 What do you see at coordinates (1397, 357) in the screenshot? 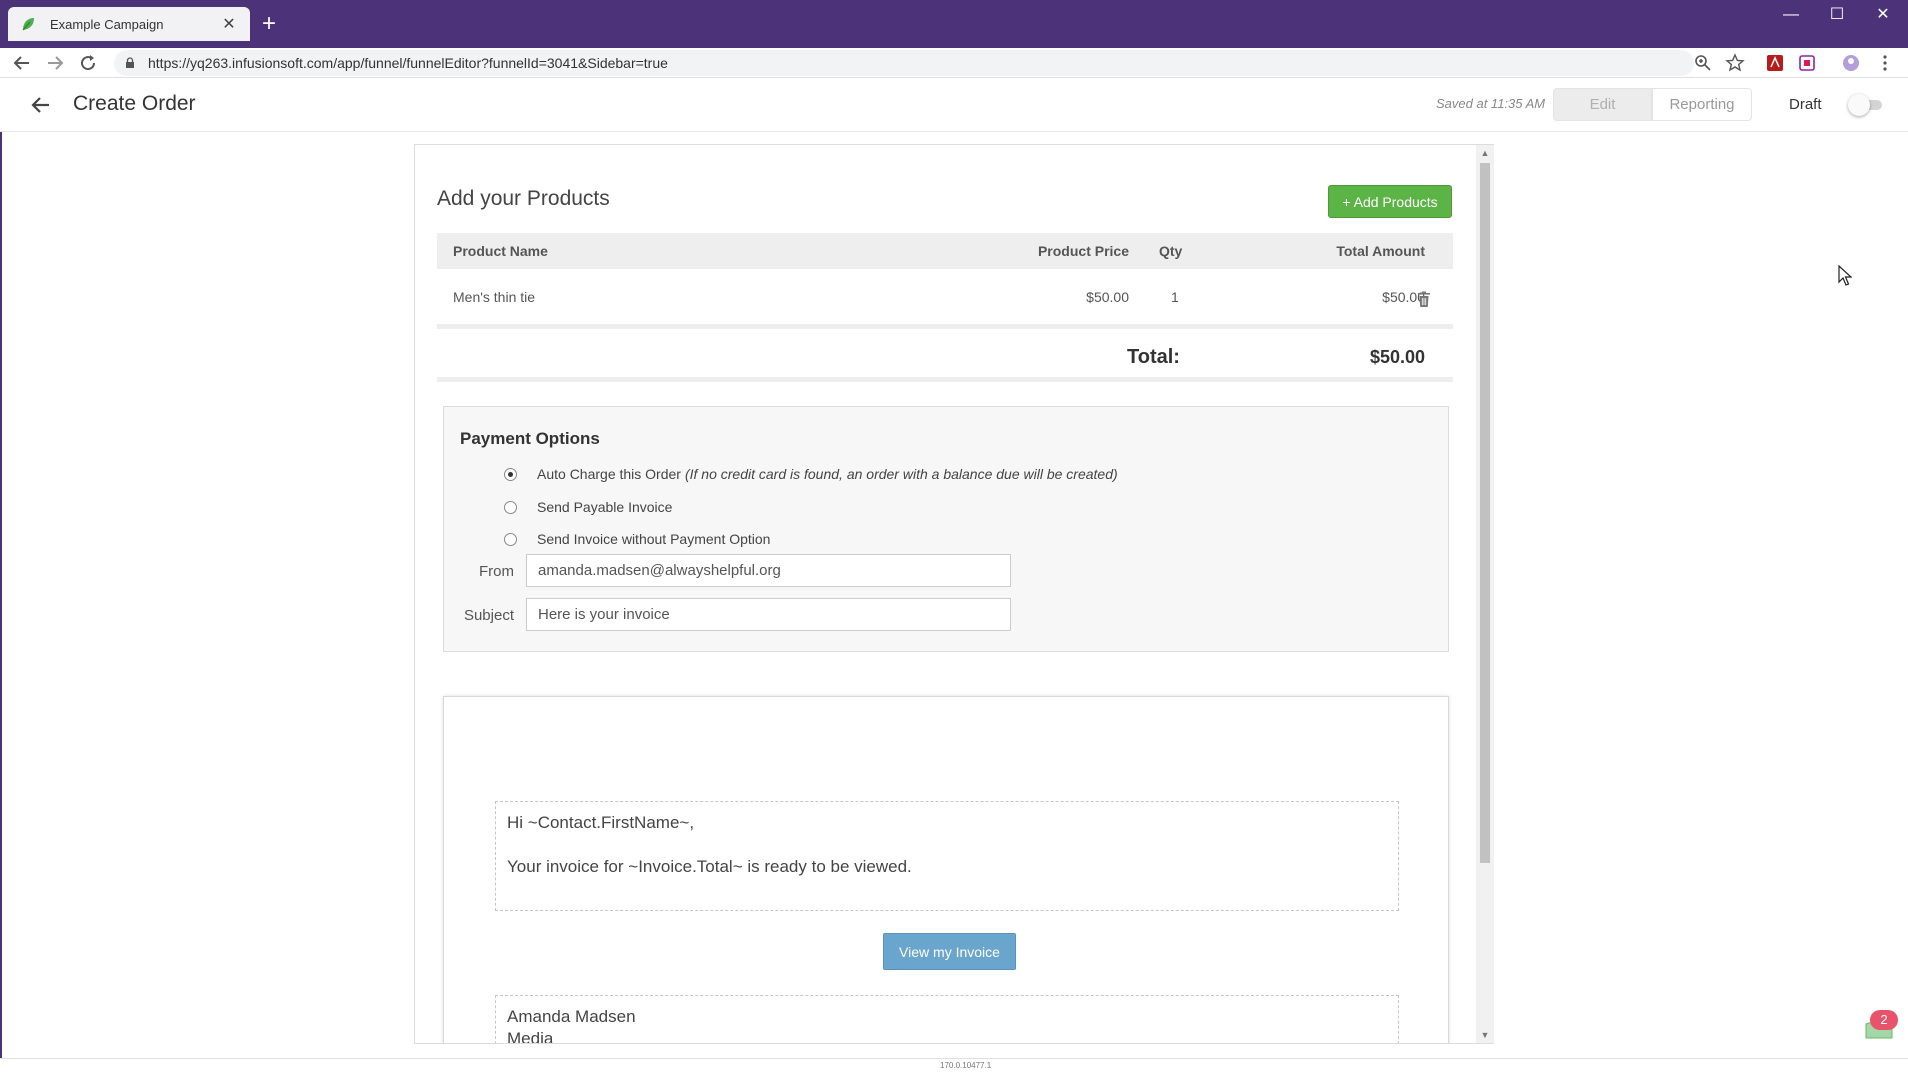
I see `total-value: $50.00` at bounding box center [1397, 357].